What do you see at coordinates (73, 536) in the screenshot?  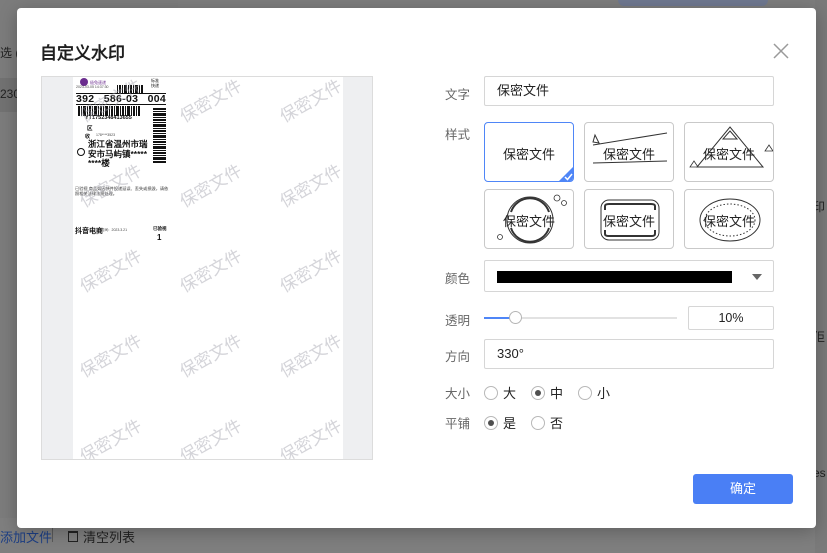 I see `trash-icon` at bounding box center [73, 536].